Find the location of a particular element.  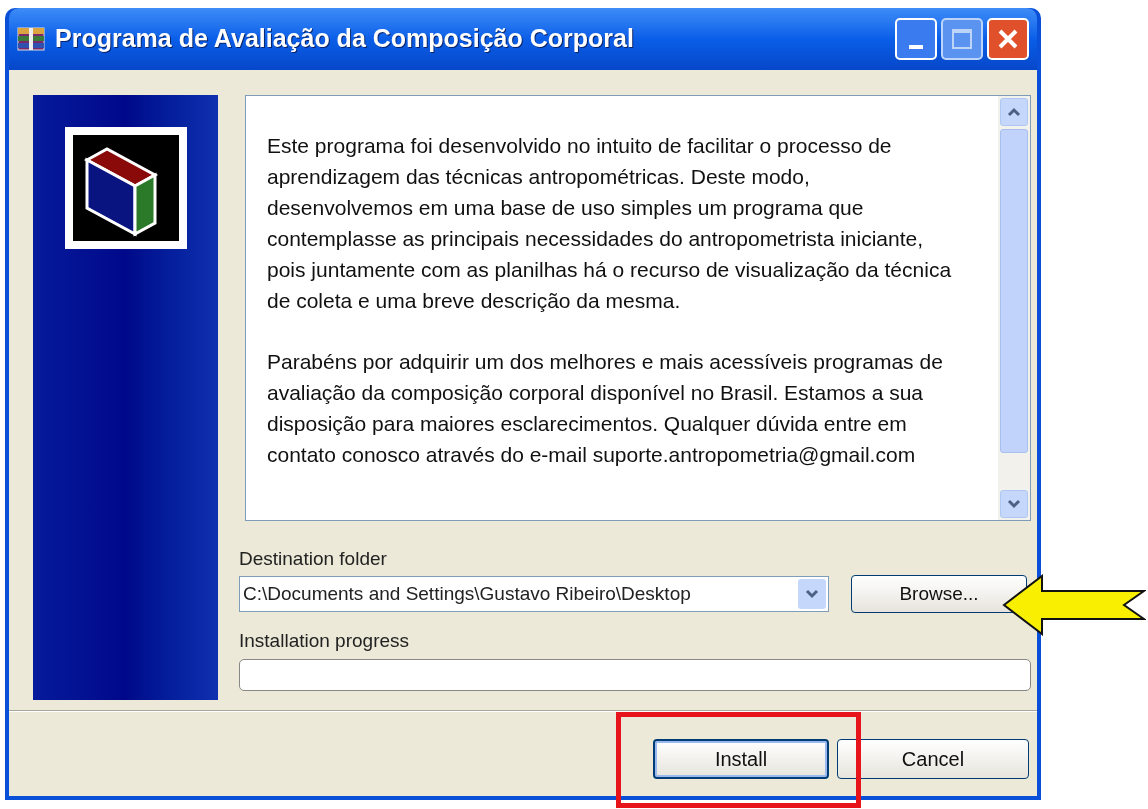

description-paragraph: Parabéns por adquirir um dos melhores e mais acessíveis programas de avaliação da composição corporal disponível no Brasil. Estamos a sua disposição para maiores esclarecimentos. Qualquer dúvida entre em contato conosco através do e-mail suporte.antropometria@gmail.com is located at coordinates (605, 408).